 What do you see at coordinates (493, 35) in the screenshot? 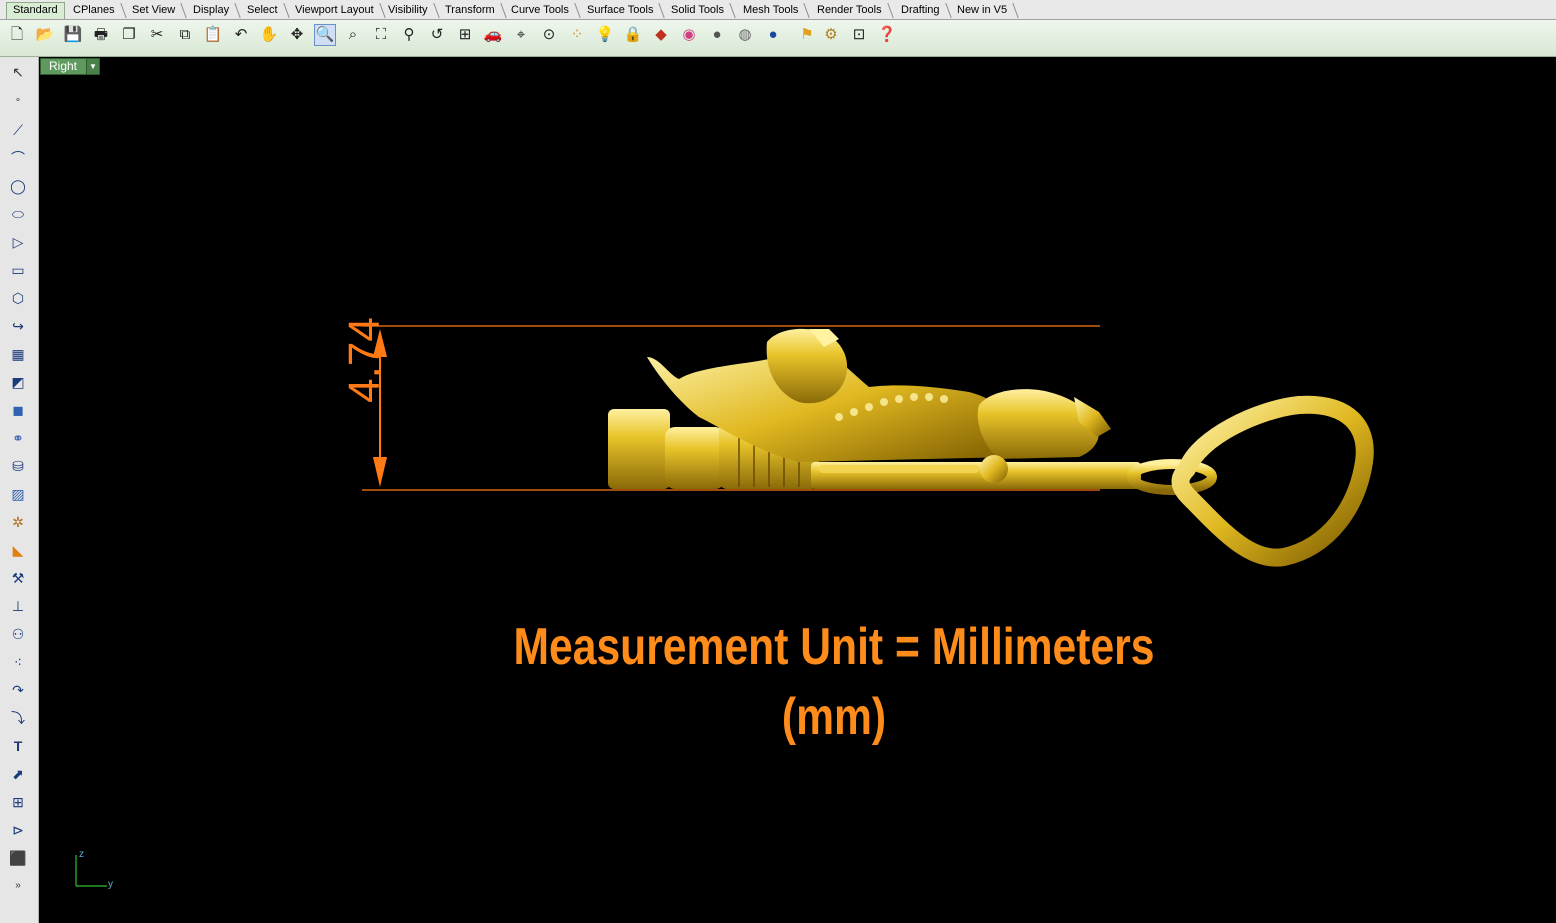
I see `car-icon: 🚗` at bounding box center [493, 35].